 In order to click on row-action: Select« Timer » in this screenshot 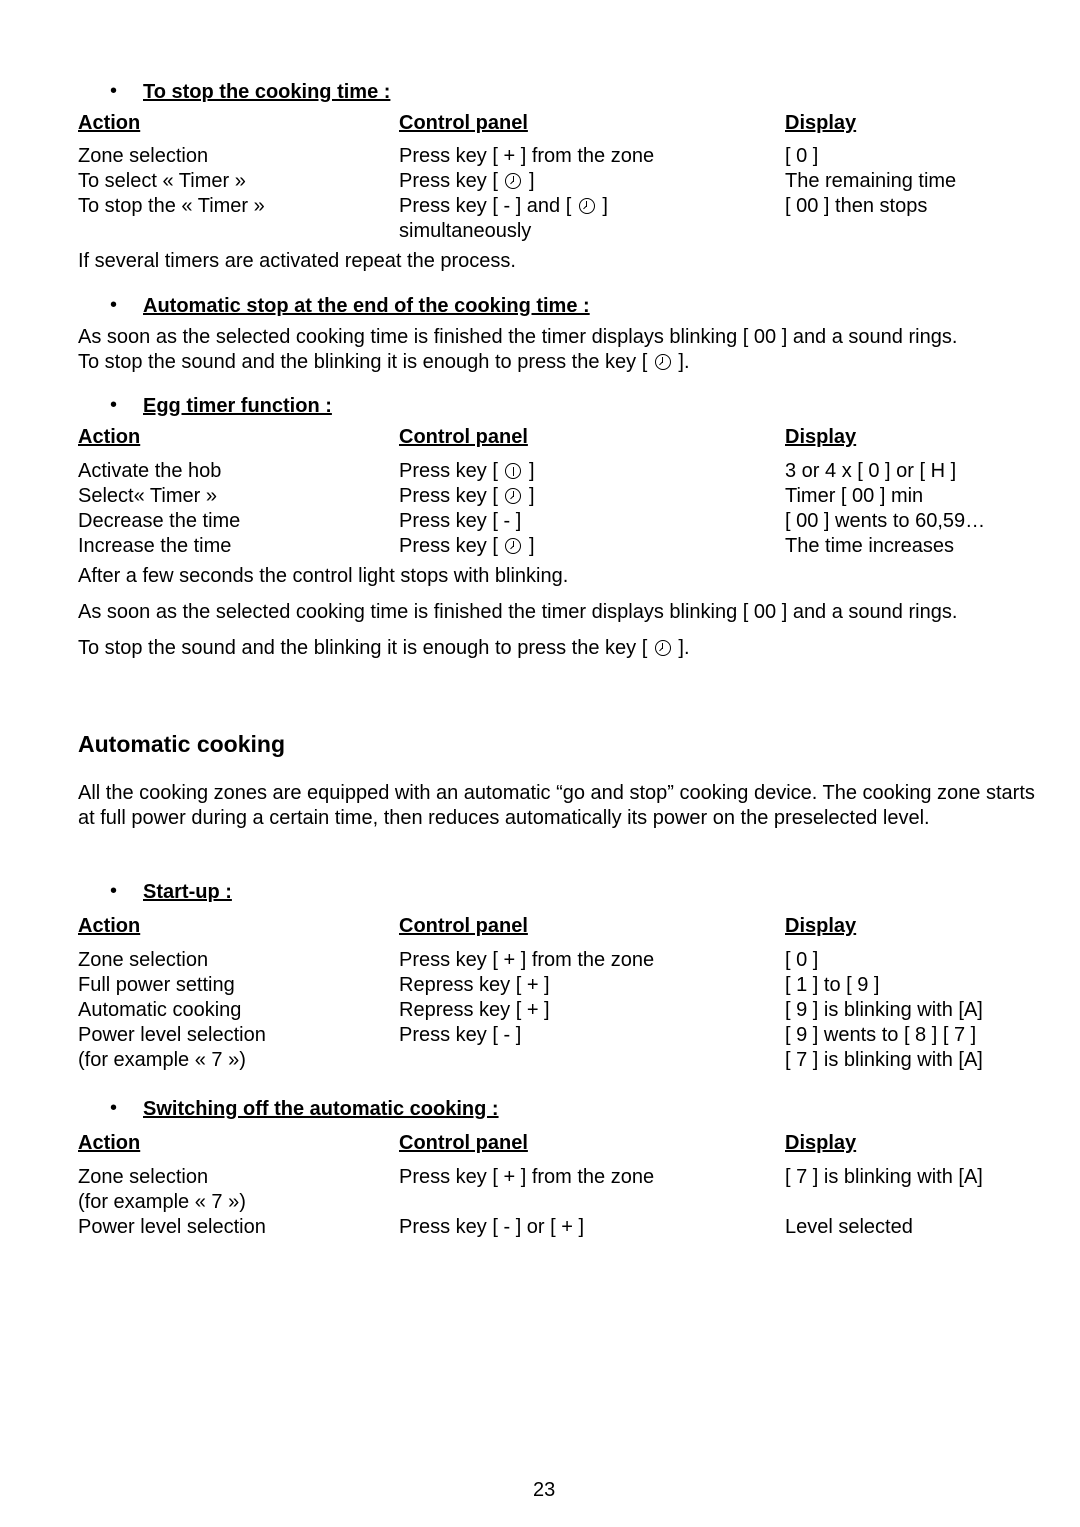, I will do `click(147, 496)`.